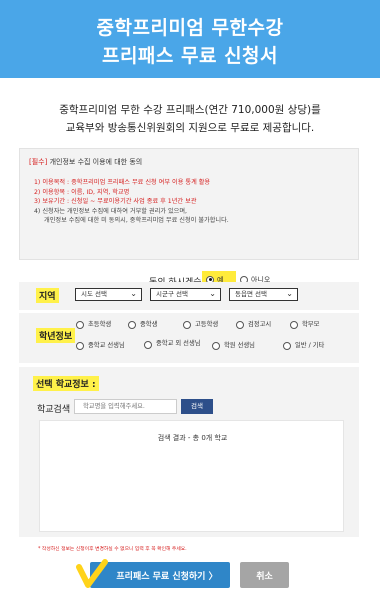 Image resolution: width=380 pixels, height=600 pixels. I want to click on option-general: 일반 / 기타, so click(303, 345).